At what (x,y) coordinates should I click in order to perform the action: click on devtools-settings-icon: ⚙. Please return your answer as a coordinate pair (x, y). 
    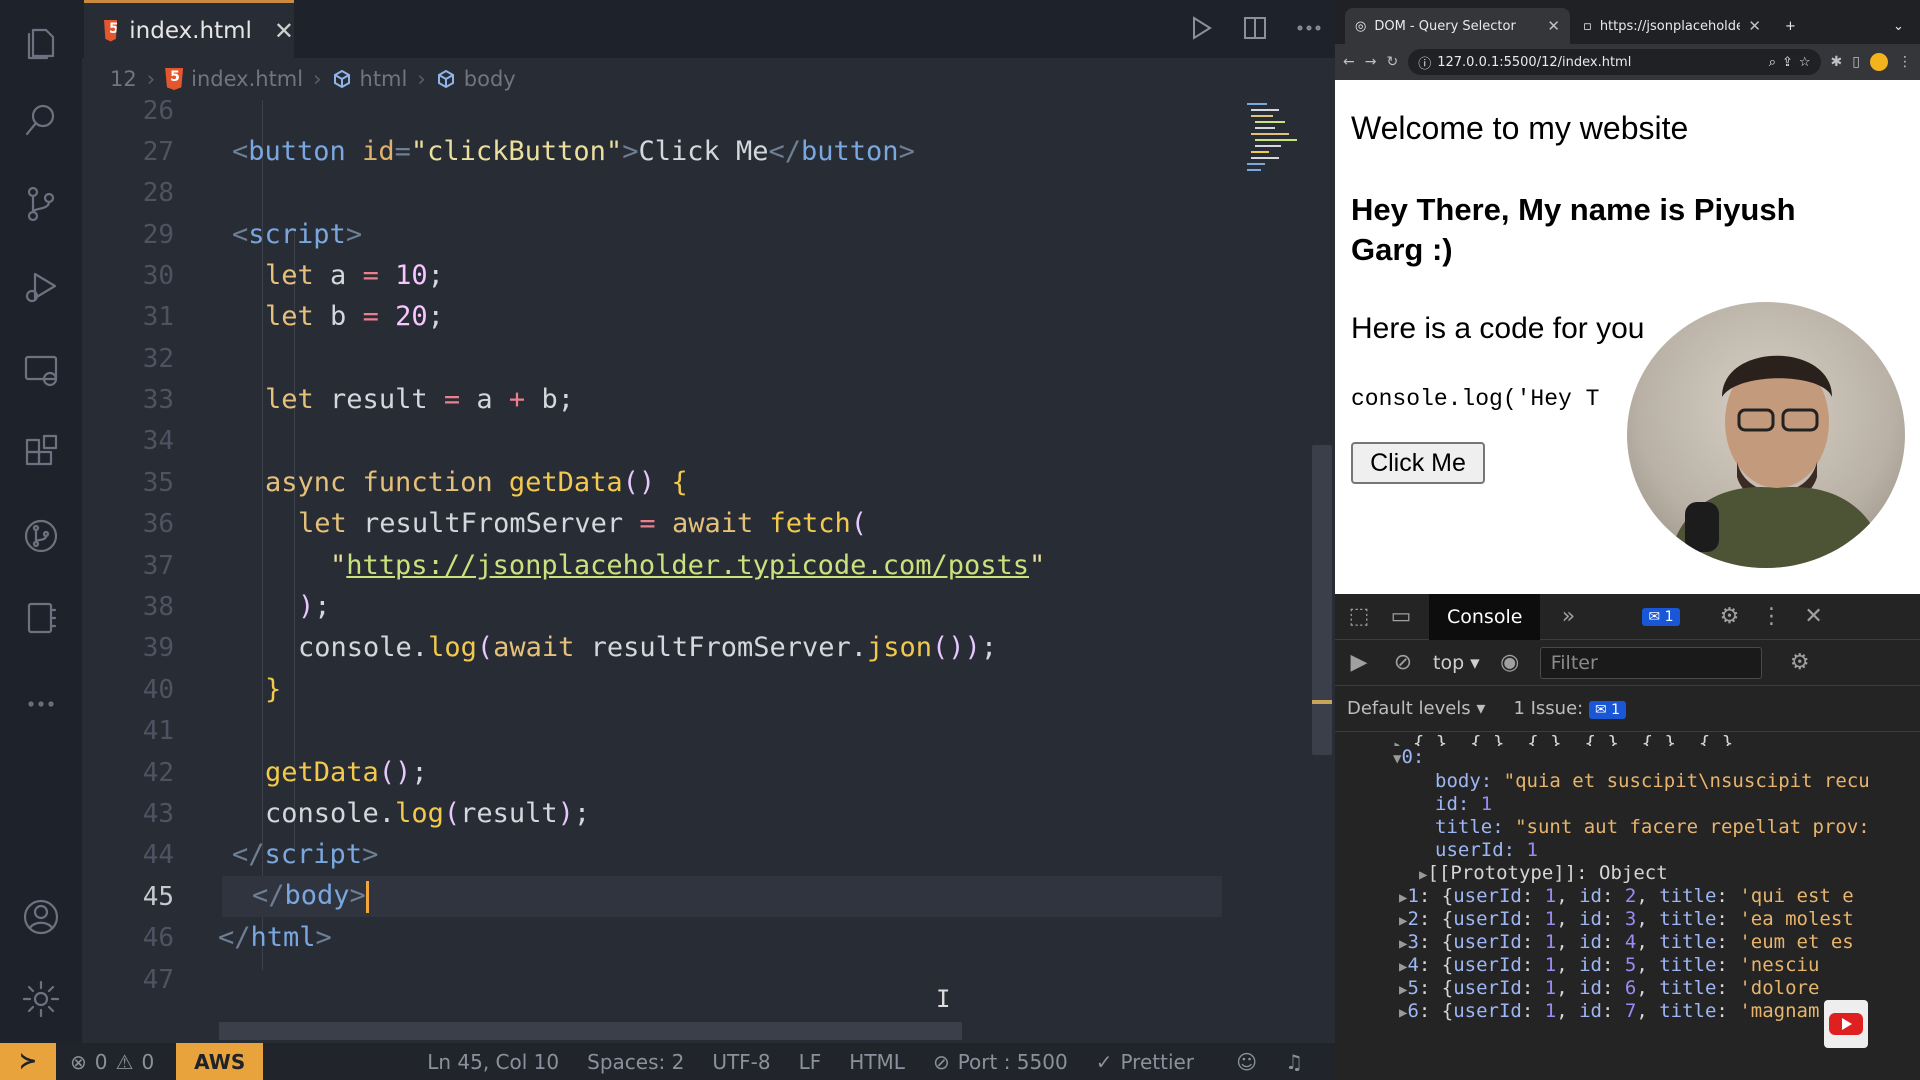
    Looking at the image, I should click on (1730, 617).